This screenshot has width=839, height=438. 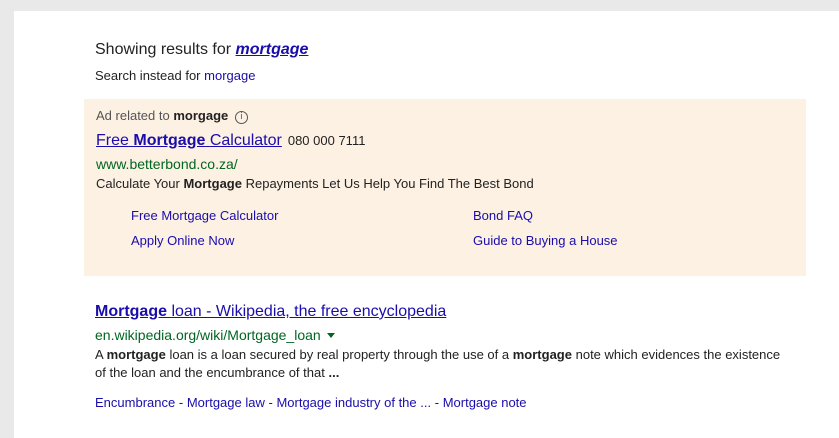 I want to click on ad-title-bold: Mortgage, so click(x=169, y=140).